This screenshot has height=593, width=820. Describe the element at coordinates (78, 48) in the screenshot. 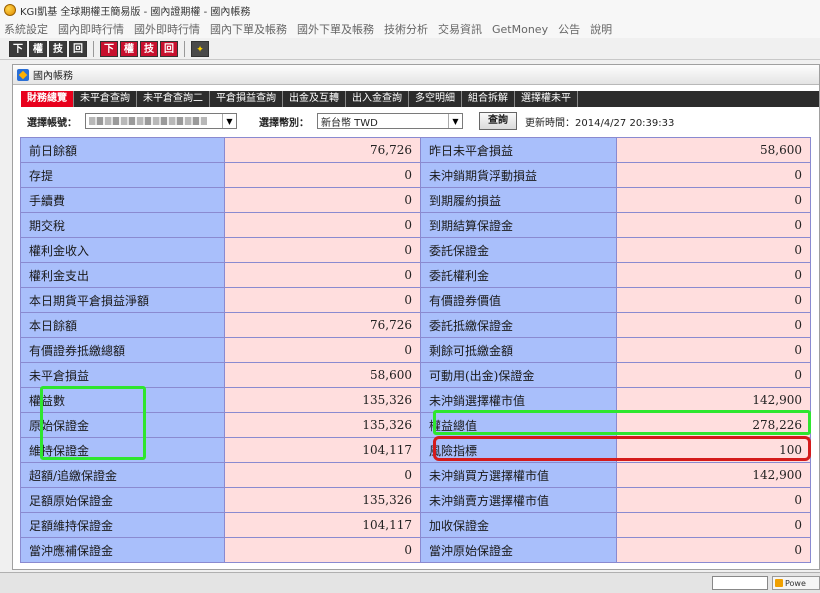

I see `return-button: 回` at that location.